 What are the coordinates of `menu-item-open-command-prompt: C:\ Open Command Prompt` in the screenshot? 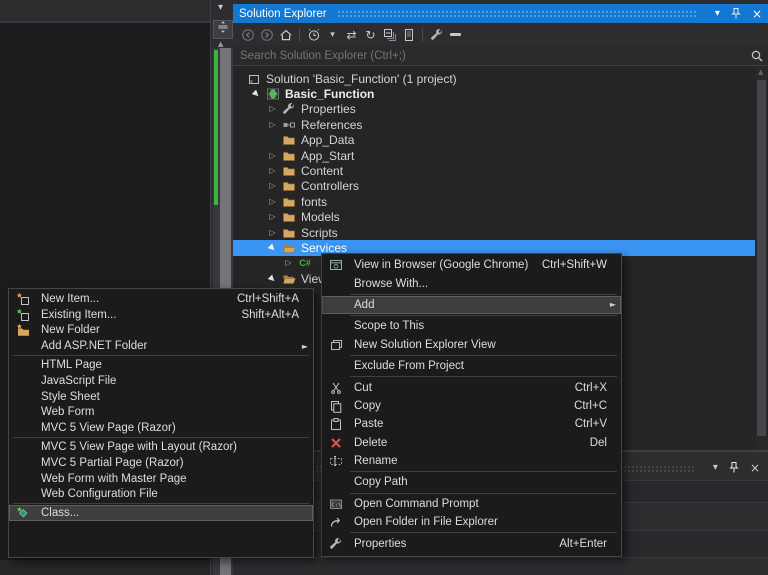 It's located at (471, 504).